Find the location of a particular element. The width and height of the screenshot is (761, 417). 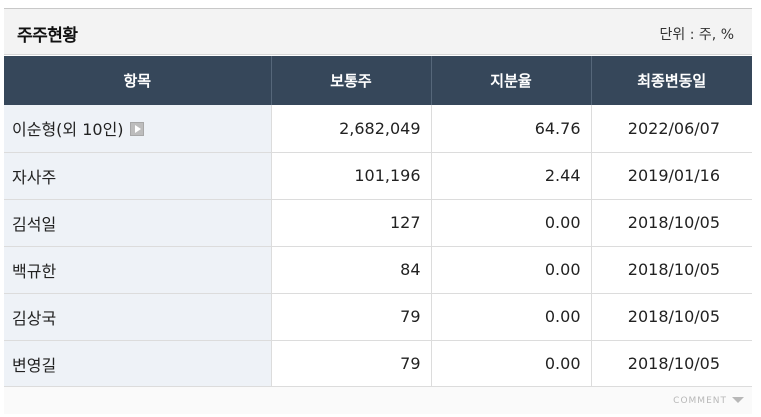

table-row: 자사주 101,196 2.44 2019/01/16 is located at coordinates (378, 176).